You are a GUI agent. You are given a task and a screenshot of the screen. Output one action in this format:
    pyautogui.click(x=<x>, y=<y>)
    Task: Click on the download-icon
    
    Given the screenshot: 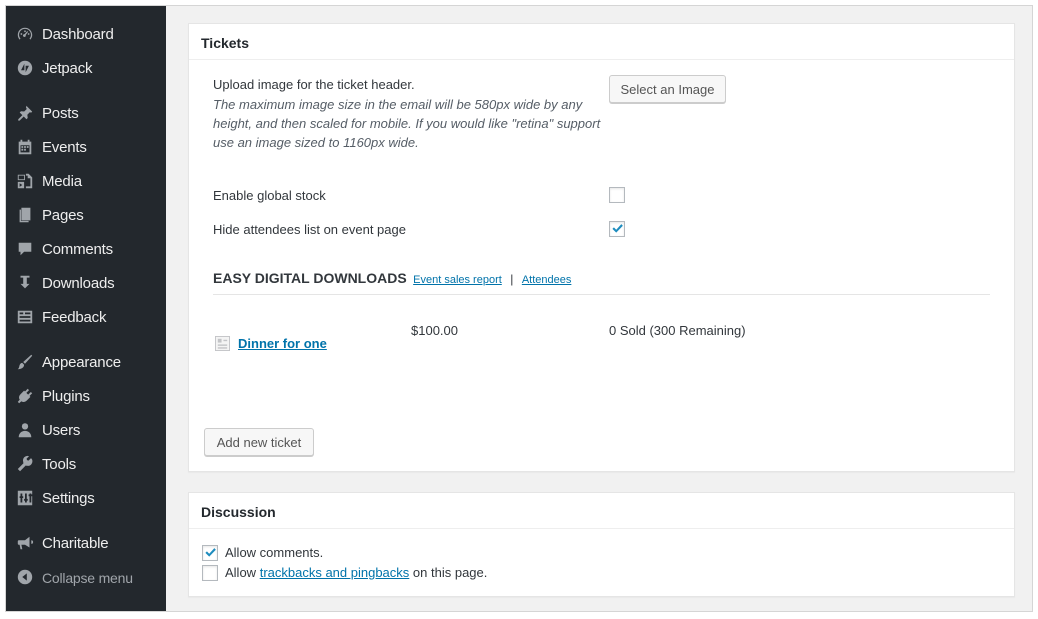 What is the action you would take?
    pyautogui.click(x=25, y=283)
    